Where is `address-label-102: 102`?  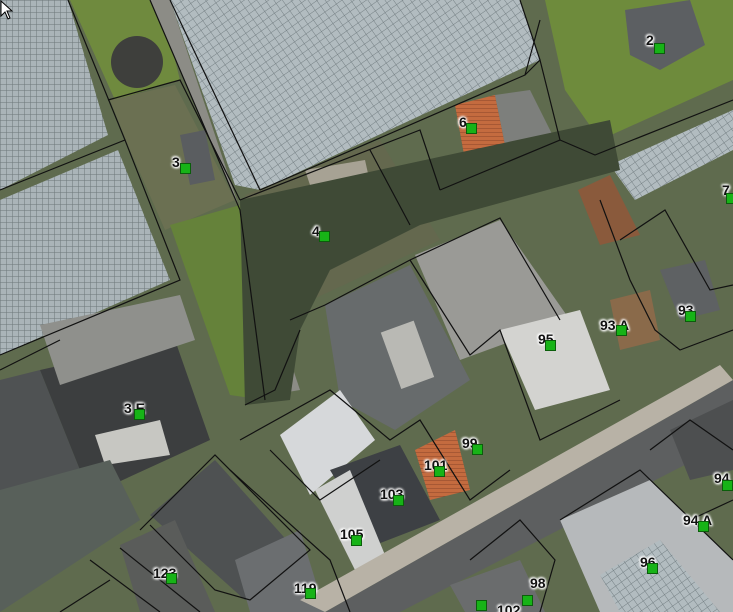 address-label-102: 102 is located at coordinates (508, 607).